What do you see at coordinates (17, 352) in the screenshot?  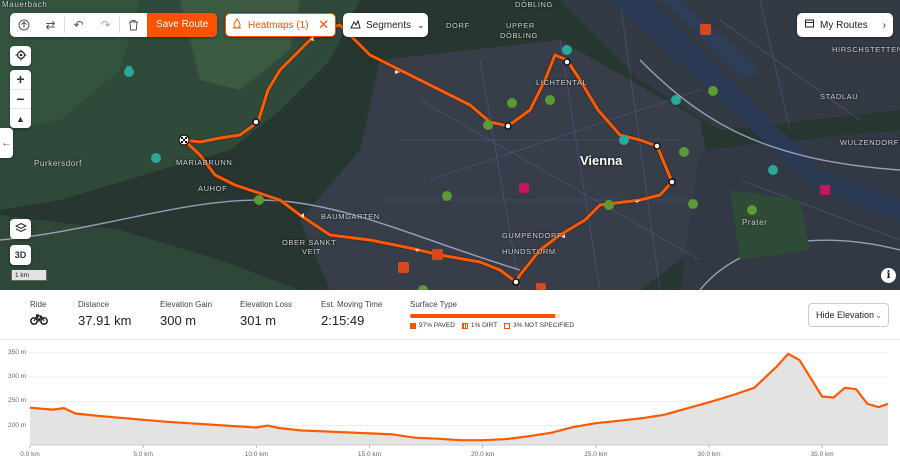 I see `y-tick-label: 350 m` at bounding box center [17, 352].